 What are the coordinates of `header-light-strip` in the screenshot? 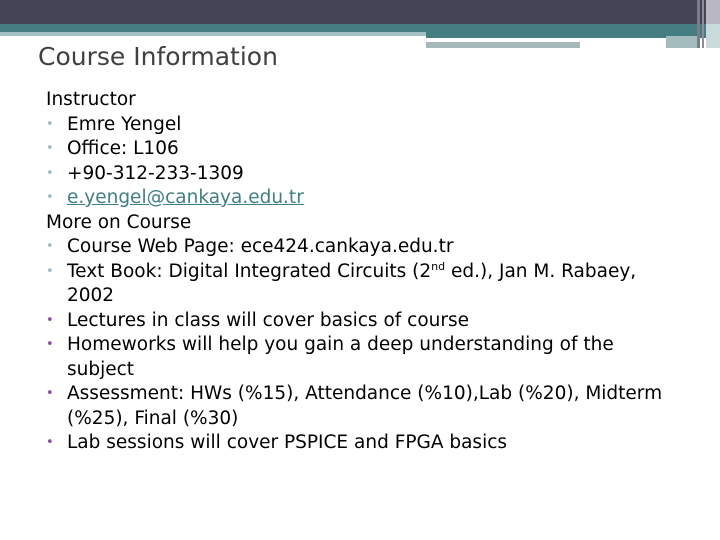 It's located at (213, 34).